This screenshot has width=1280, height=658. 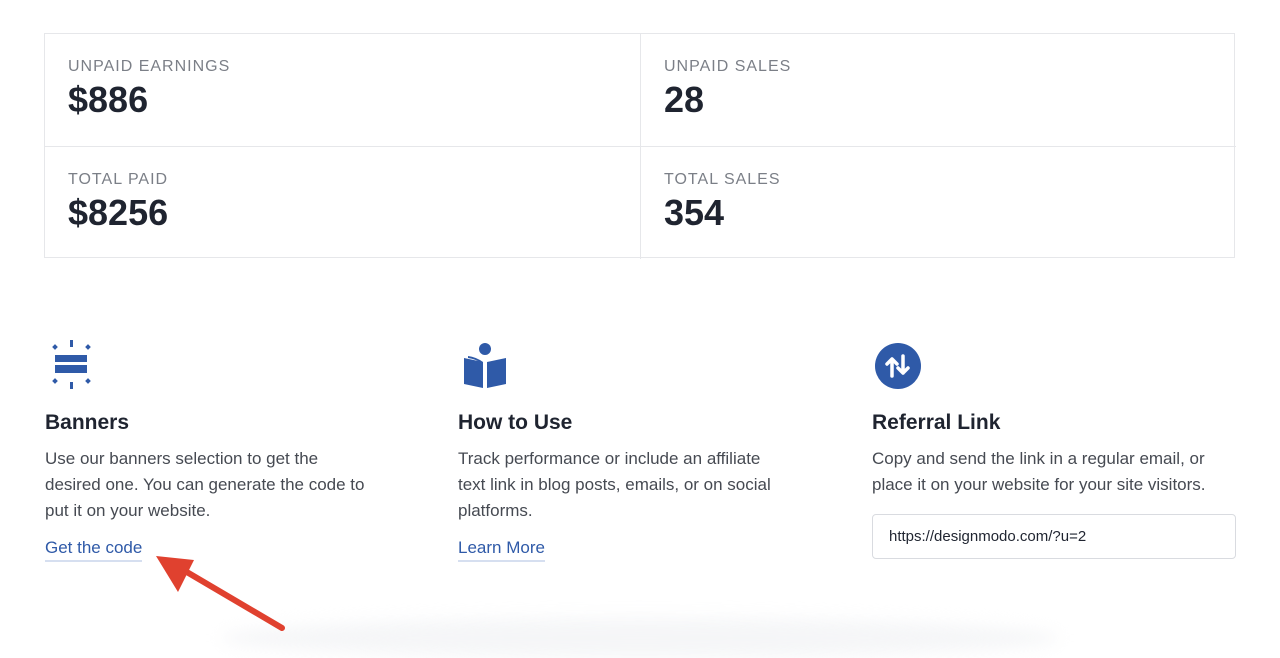 What do you see at coordinates (728, 66) in the screenshot?
I see `stat-label: UNPAID SALES` at bounding box center [728, 66].